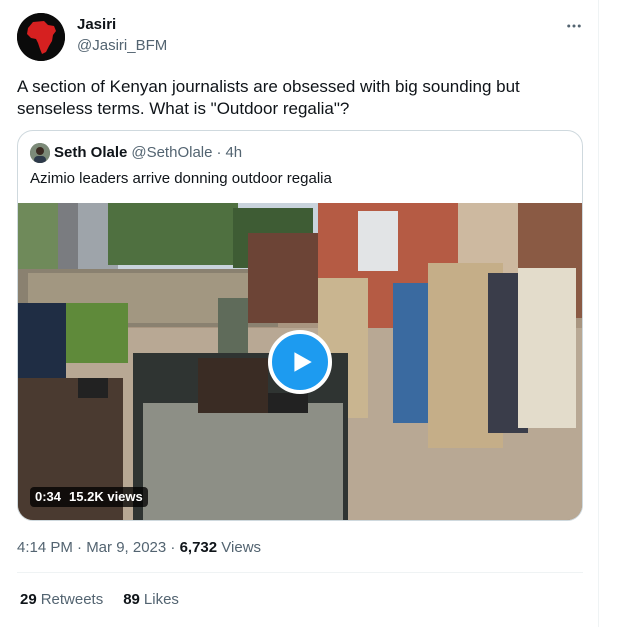  Describe the element at coordinates (198, 547) in the screenshot. I see `tweet-views-count: 6,732` at that location.